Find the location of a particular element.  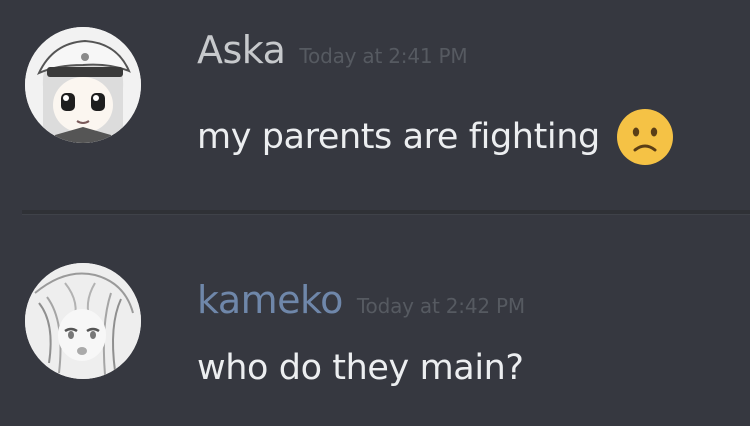

timestamp: Today at 2:41 PM is located at coordinates (383, 56).